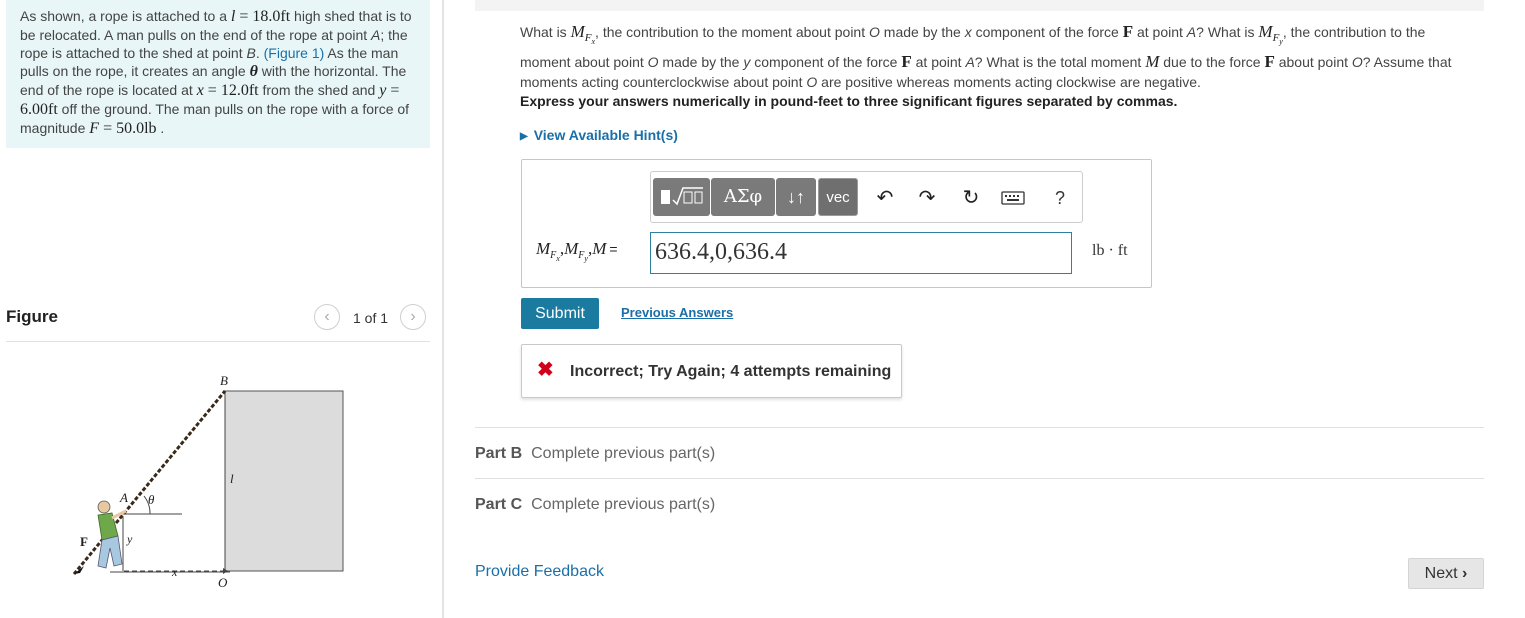  I want to click on x-mark-icon: ✖, so click(545, 370).